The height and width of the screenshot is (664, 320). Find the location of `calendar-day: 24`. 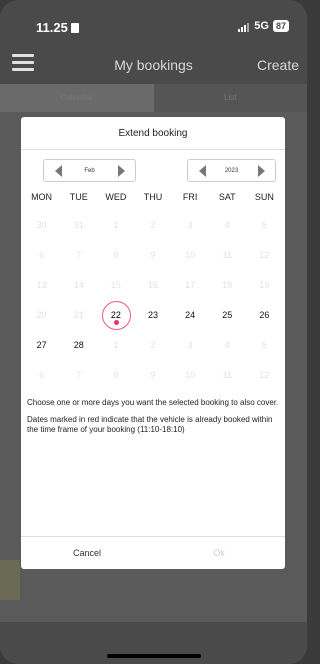

calendar-day: 24 is located at coordinates (190, 315).